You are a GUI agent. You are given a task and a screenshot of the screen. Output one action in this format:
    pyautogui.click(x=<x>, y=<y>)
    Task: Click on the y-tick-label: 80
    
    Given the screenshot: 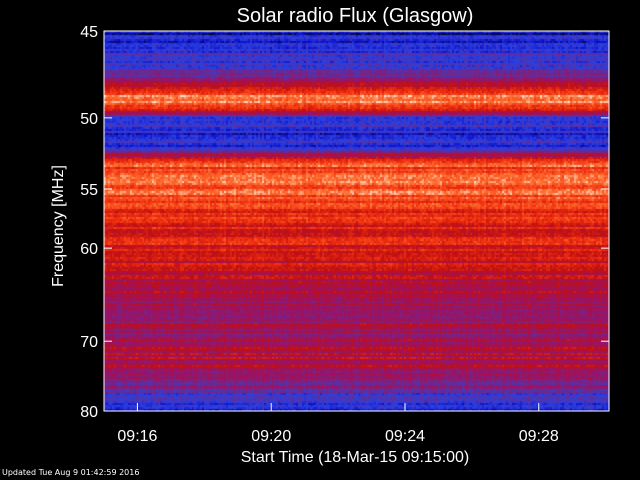 What is the action you would take?
    pyautogui.click(x=89, y=412)
    